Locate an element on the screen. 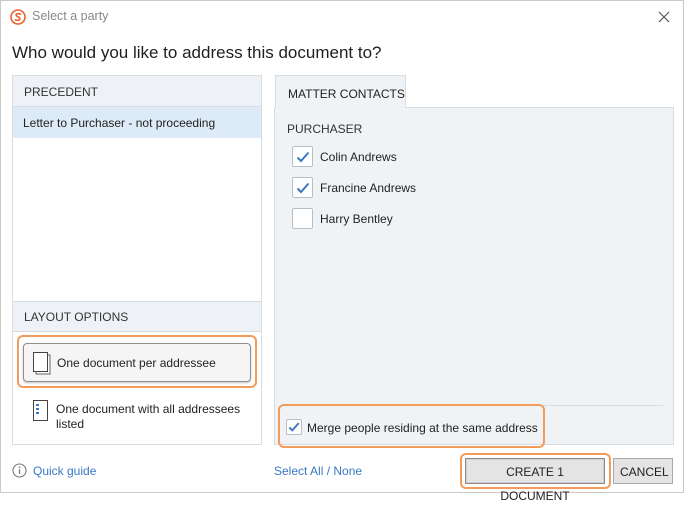 This screenshot has height=508, width=684. contact-name: Francine Andrews is located at coordinates (368, 188).